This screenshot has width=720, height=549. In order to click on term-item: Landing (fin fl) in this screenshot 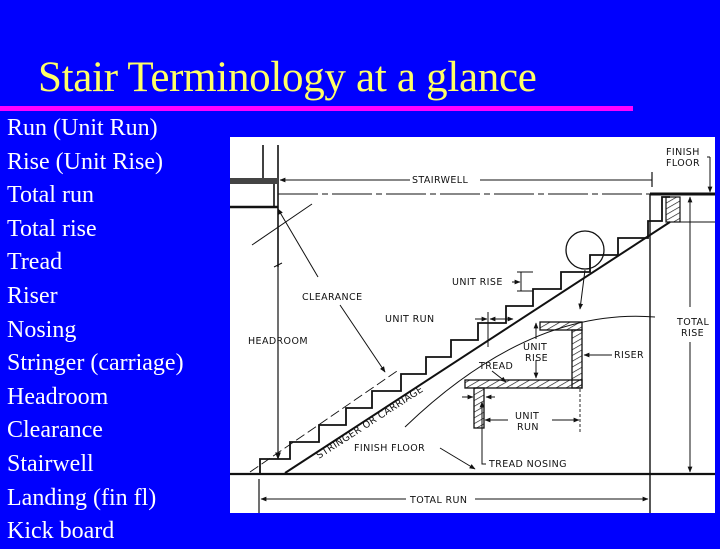, I will do `click(82, 497)`.